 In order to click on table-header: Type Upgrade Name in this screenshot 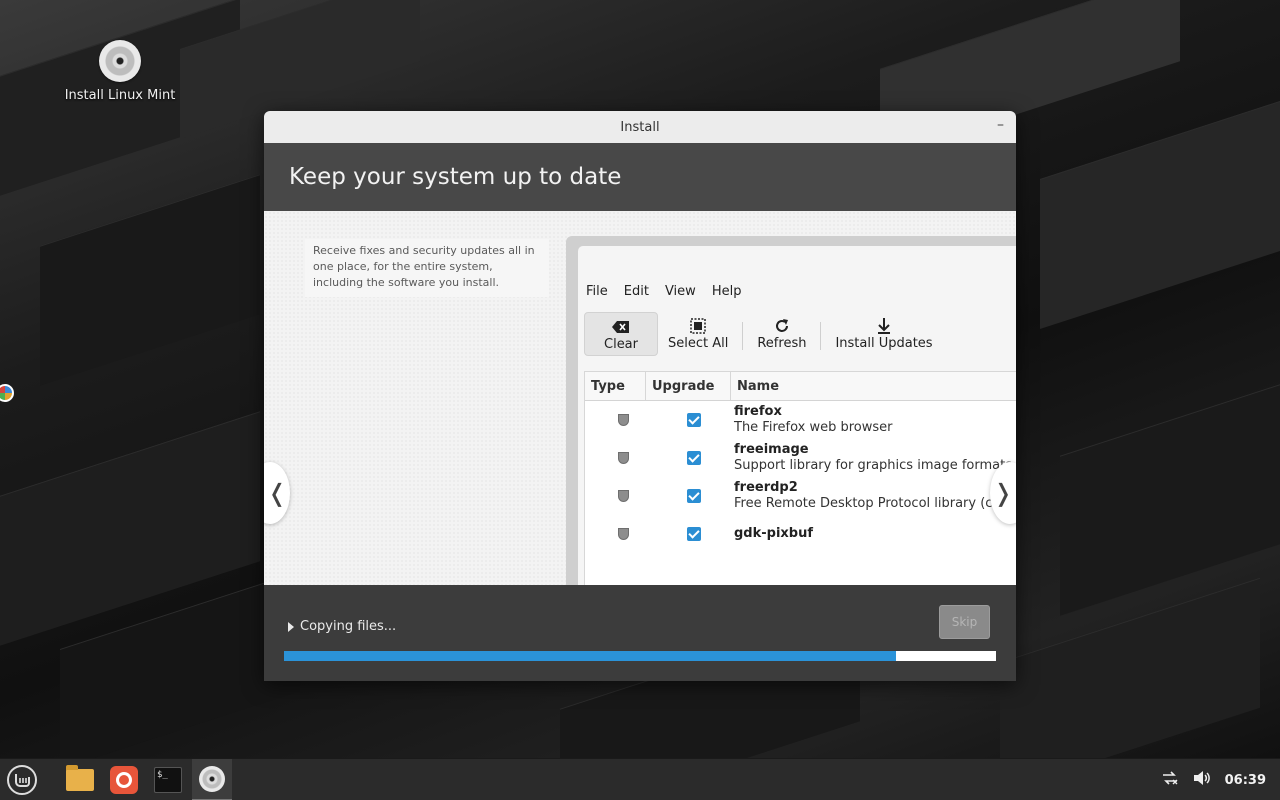, I will do `click(800, 386)`.